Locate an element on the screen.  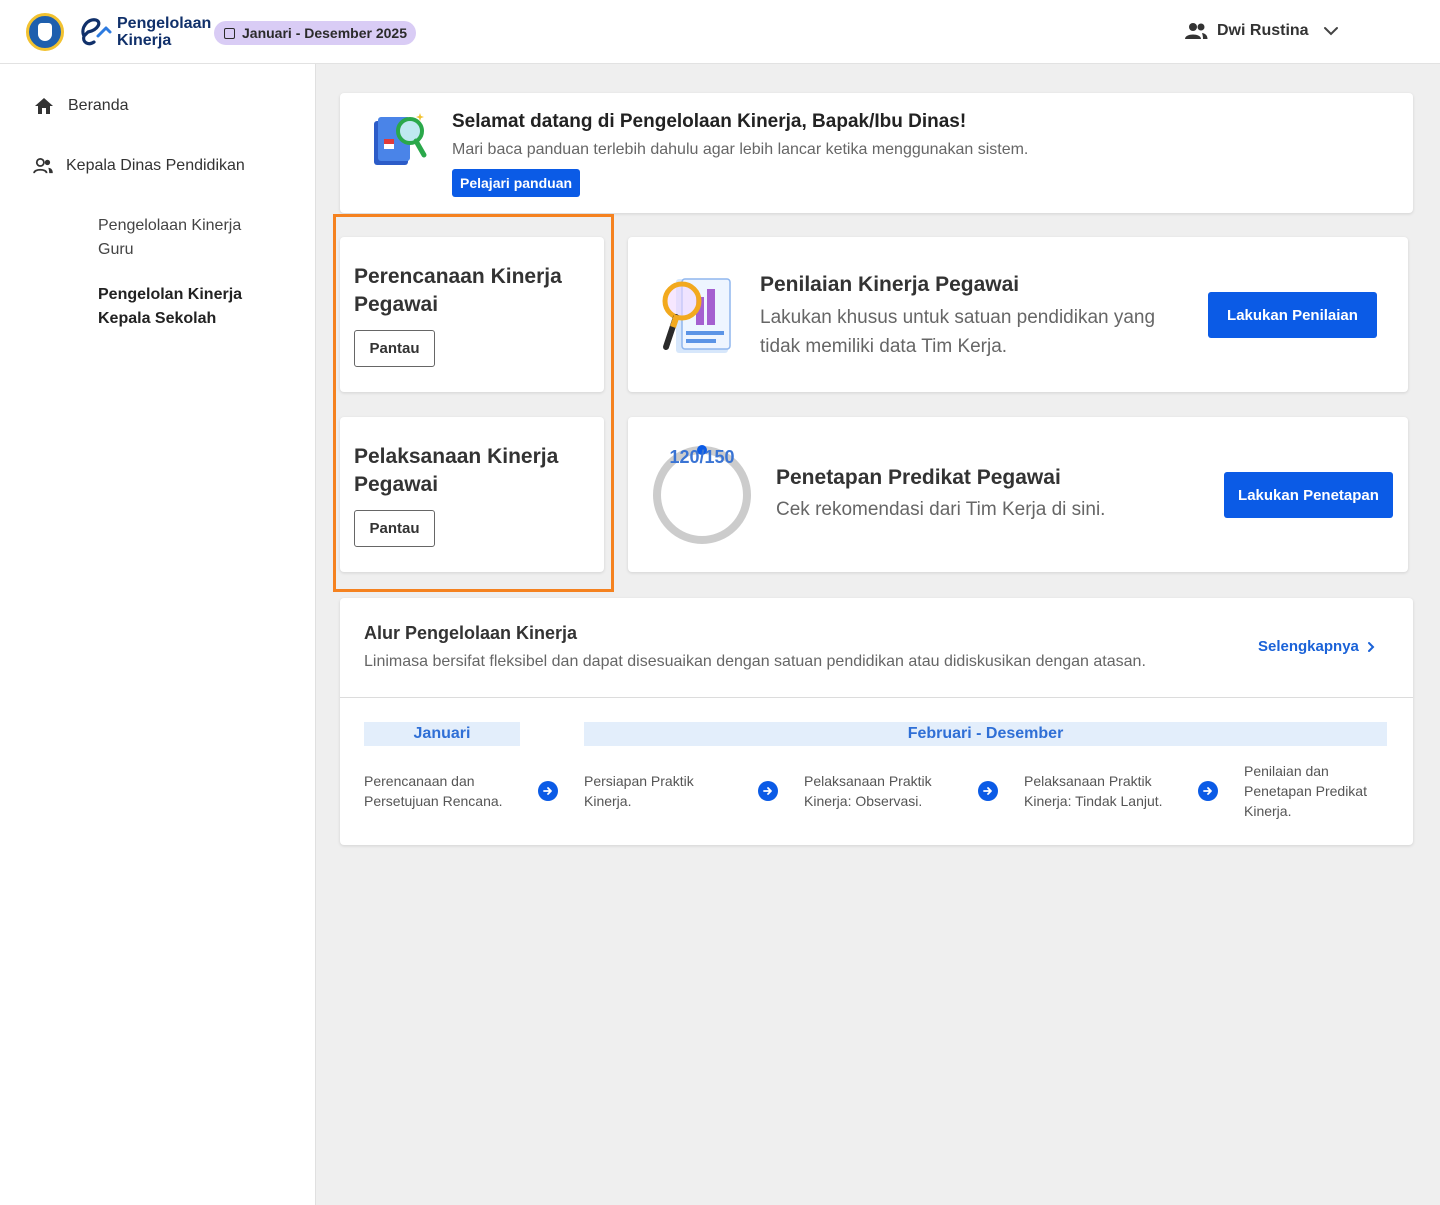
guide-book-icon is located at coordinates (400, 139).